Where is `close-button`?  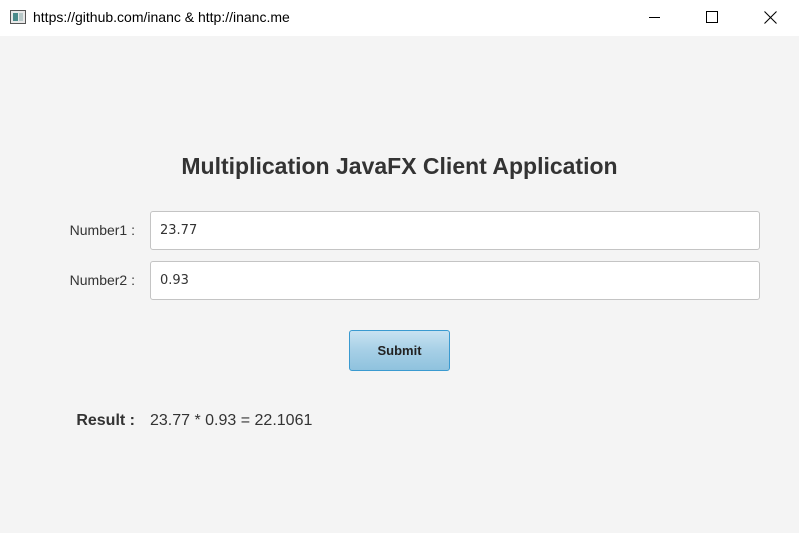 close-button is located at coordinates (770, 18).